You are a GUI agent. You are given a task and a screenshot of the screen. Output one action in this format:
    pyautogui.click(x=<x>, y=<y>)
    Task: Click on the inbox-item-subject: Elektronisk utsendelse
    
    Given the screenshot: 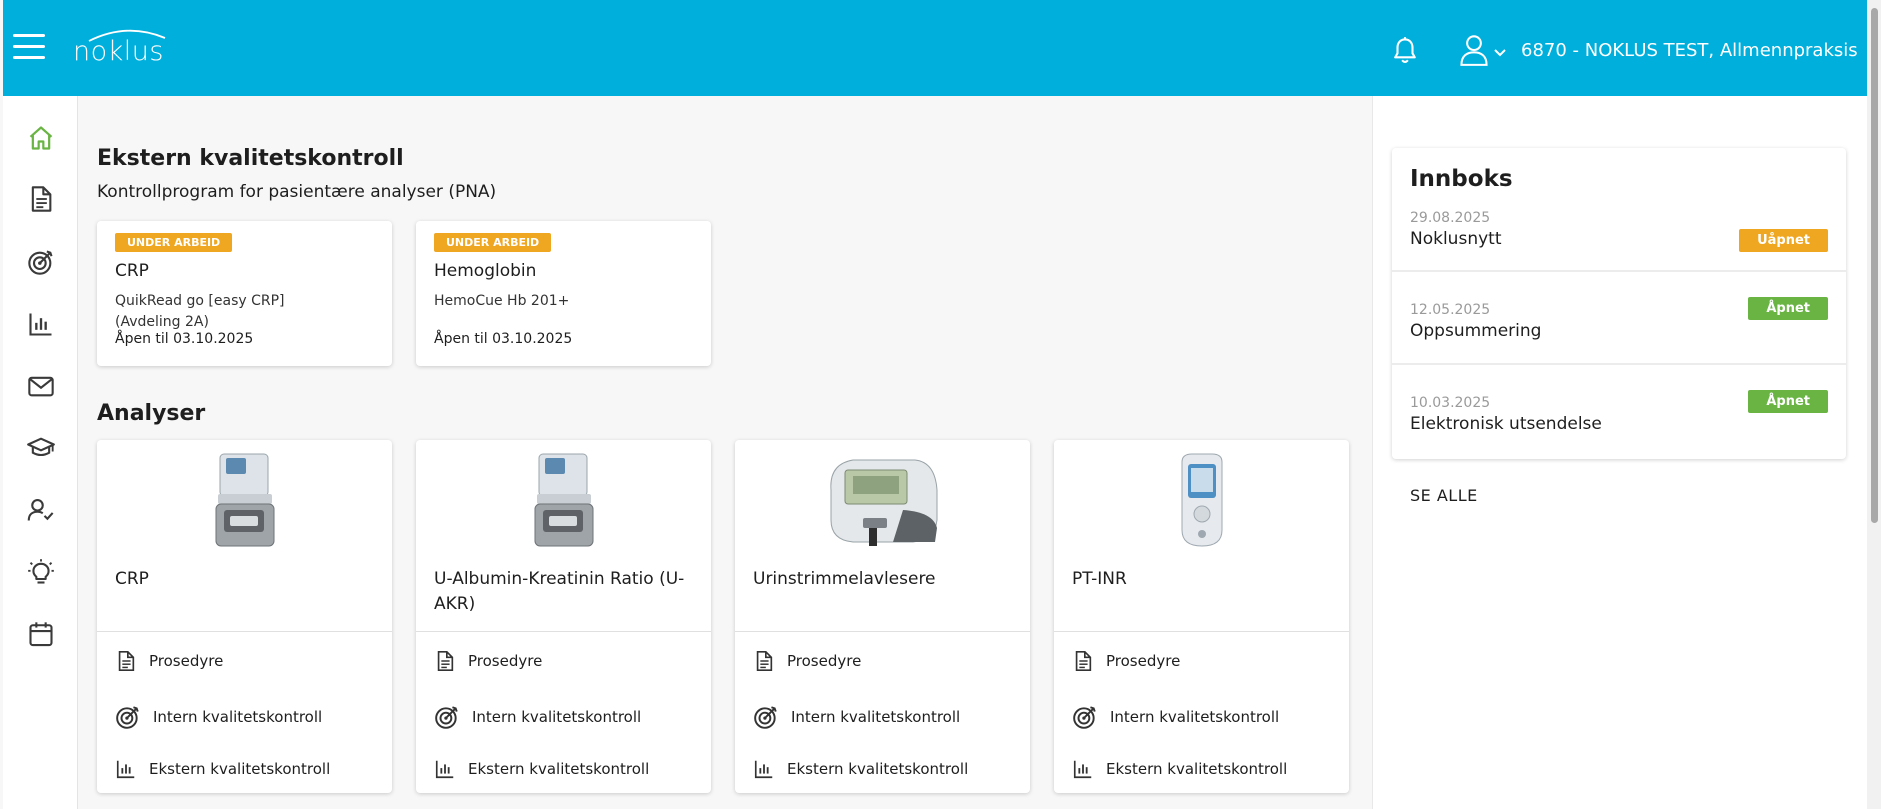 What is the action you would take?
    pyautogui.click(x=1506, y=424)
    